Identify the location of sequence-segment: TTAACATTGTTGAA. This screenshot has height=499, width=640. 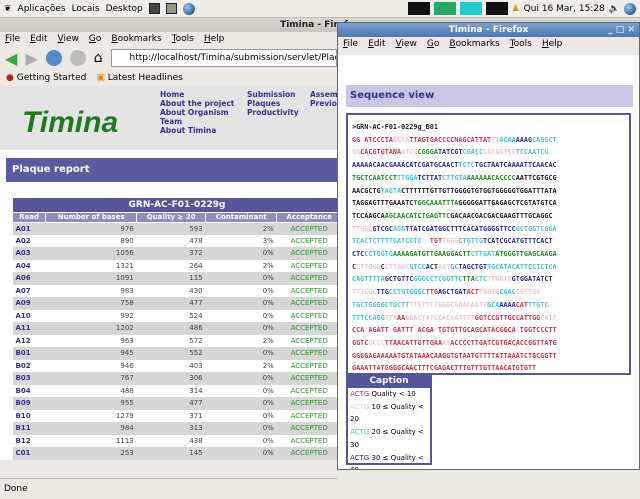
(413, 342).